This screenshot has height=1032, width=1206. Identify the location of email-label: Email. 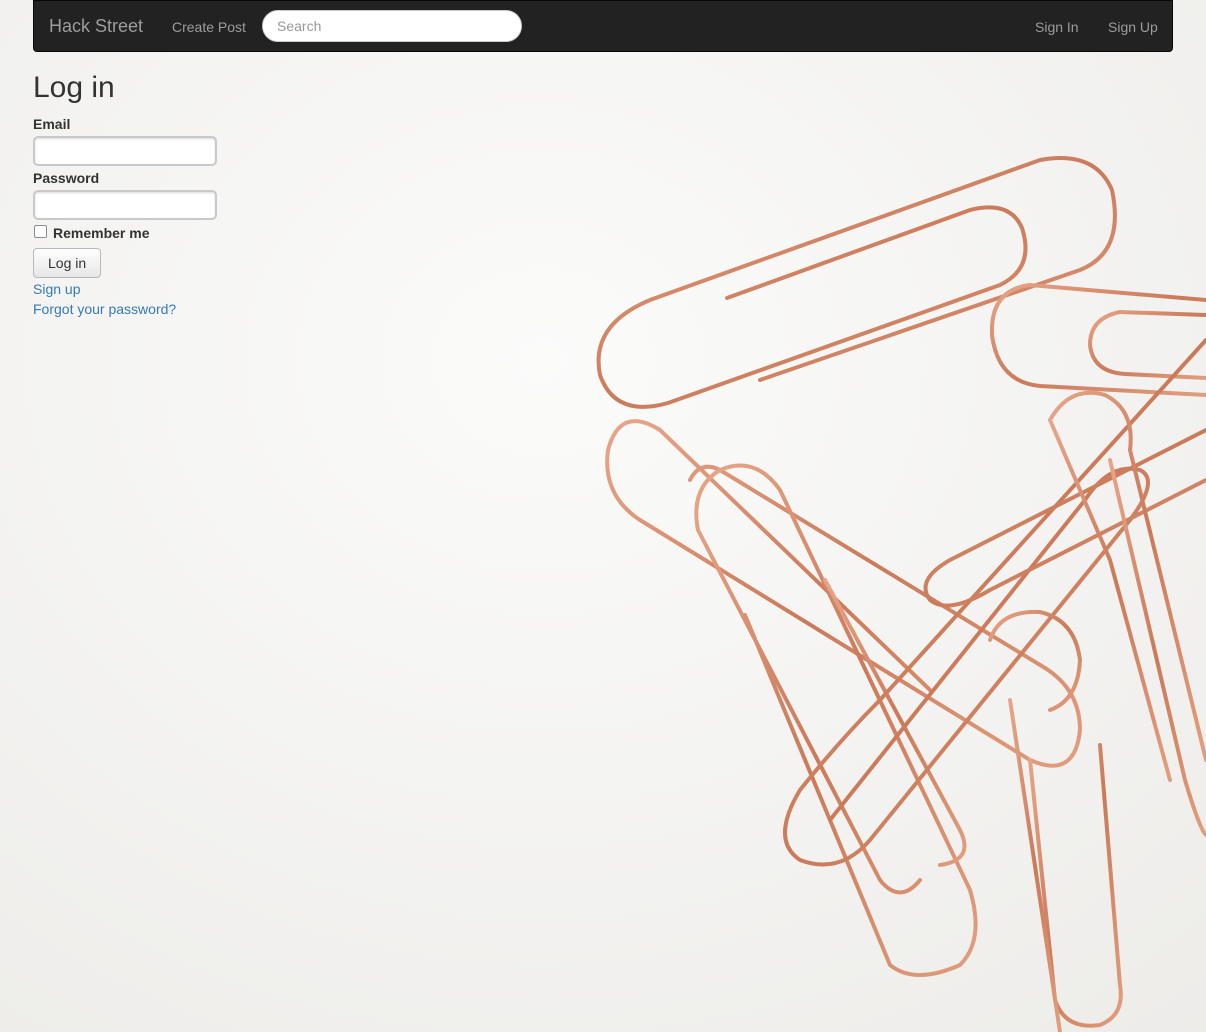
(52, 124).